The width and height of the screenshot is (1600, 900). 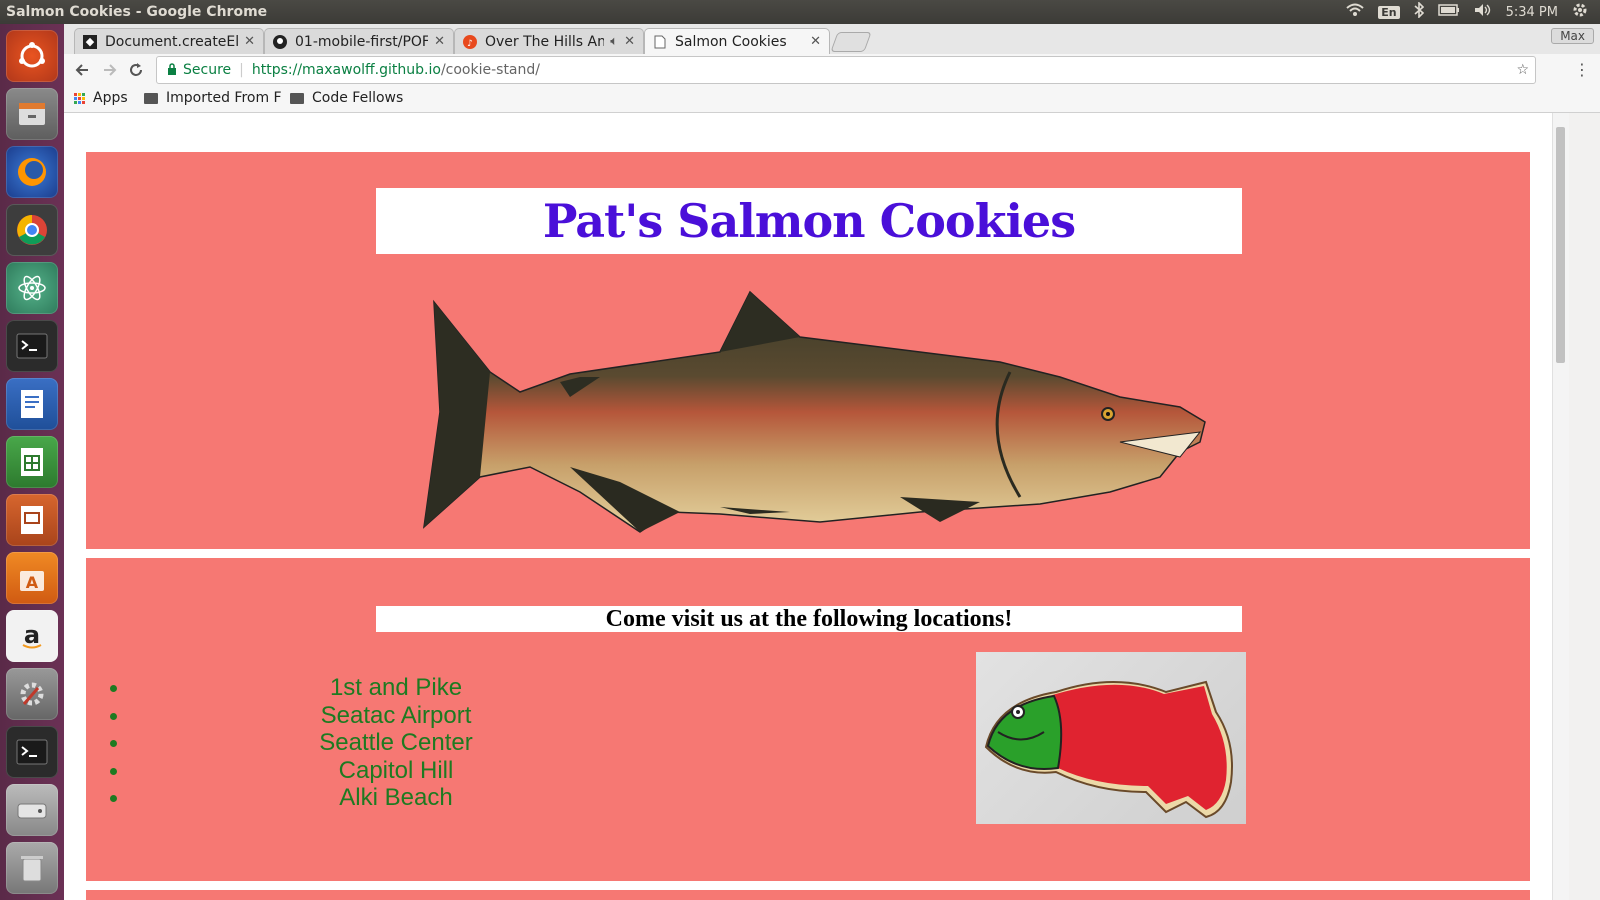 I want to click on apps-grid-icon, so click(x=79, y=98).